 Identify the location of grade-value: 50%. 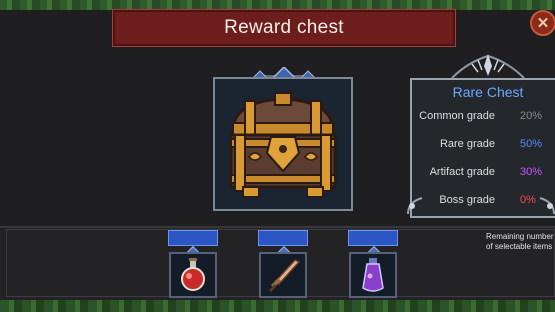
(531, 144).